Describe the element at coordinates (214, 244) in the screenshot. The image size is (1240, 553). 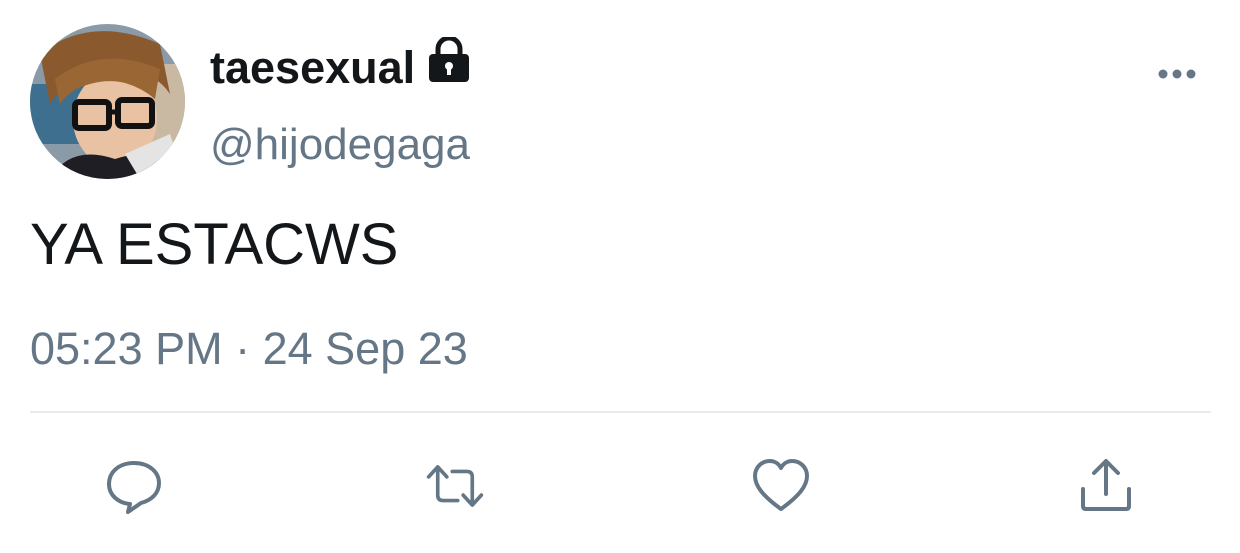
I see `tweet-text: YA ESTACWS` at that location.